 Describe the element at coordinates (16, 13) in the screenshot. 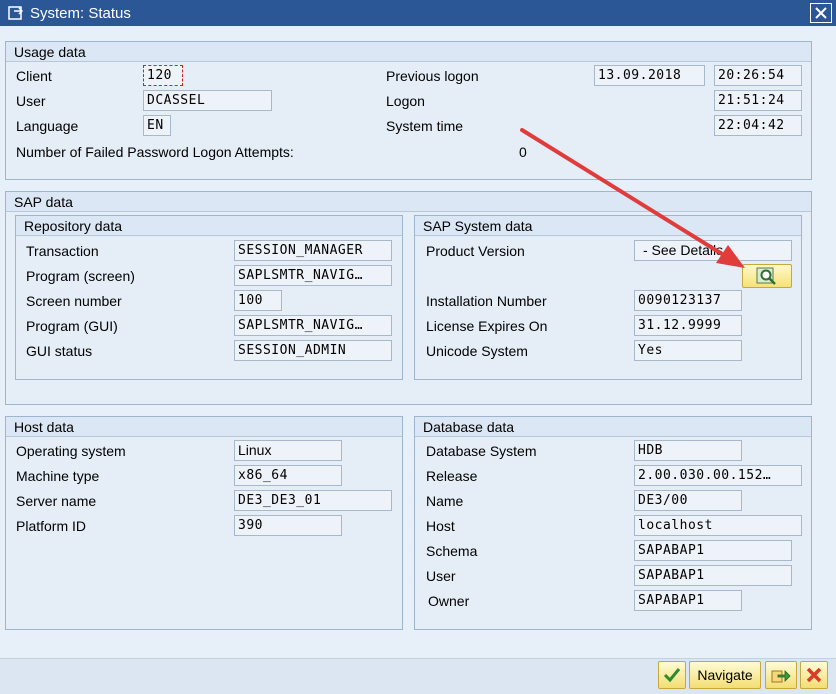

I see `window-icon` at that location.